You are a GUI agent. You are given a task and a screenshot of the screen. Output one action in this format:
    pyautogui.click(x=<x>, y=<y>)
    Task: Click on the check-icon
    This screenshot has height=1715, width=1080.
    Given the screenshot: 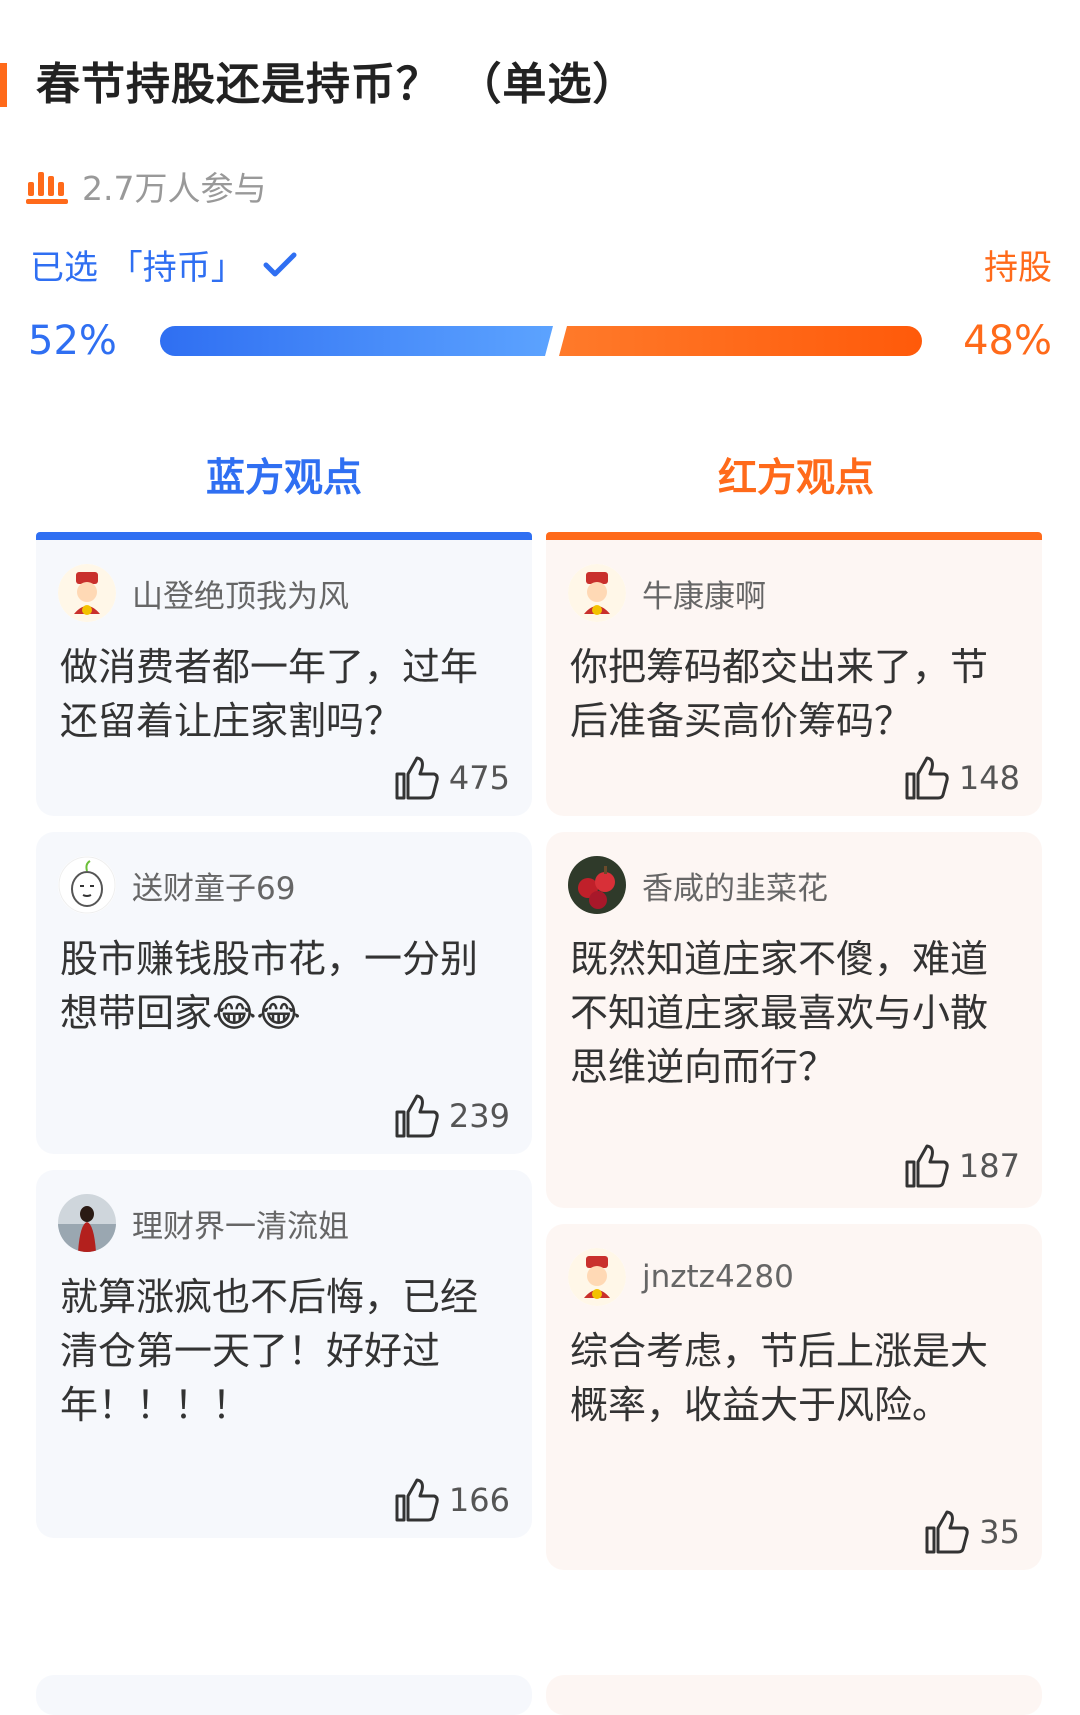 What is the action you would take?
    pyautogui.click(x=280, y=264)
    